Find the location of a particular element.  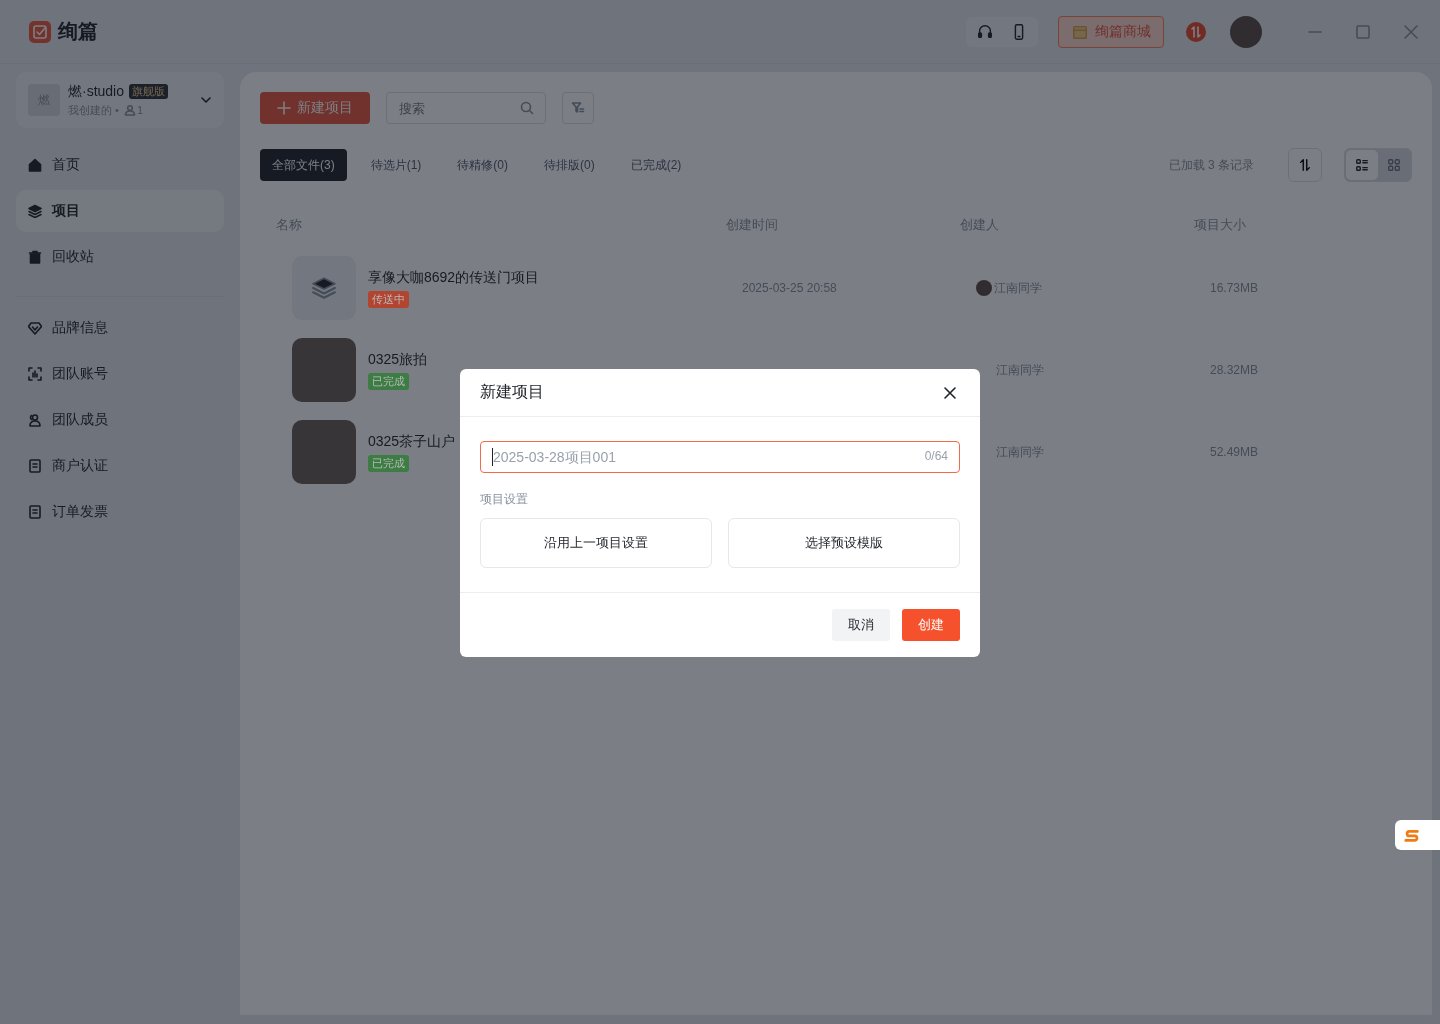

status-tab: 全部文件(3) is located at coordinates (303, 165).